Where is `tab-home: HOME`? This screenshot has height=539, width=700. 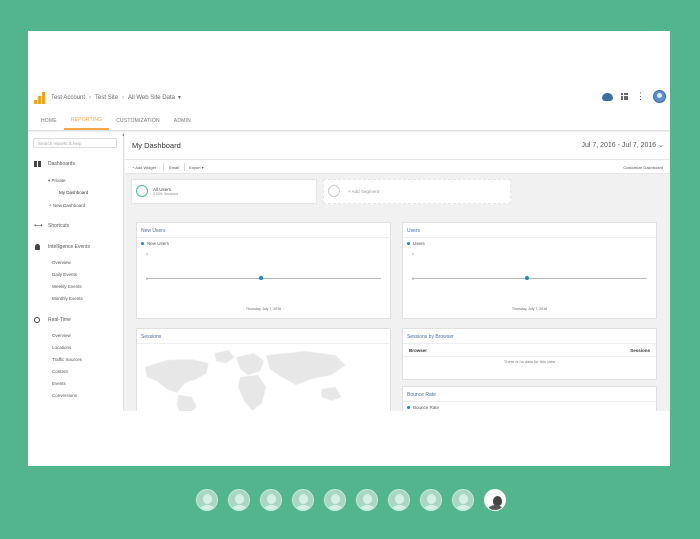
tab-home: HOME is located at coordinates (49, 120).